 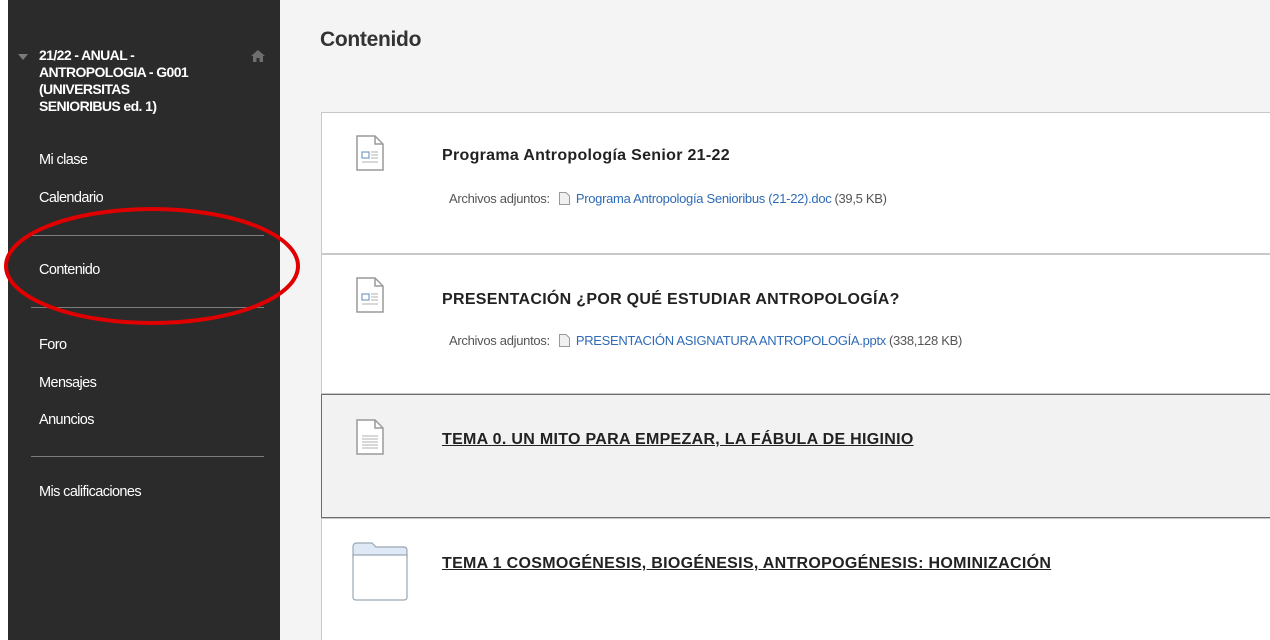 What do you see at coordinates (370, 437) in the screenshot?
I see `text-document-icon` at bounding box center [370, 437].